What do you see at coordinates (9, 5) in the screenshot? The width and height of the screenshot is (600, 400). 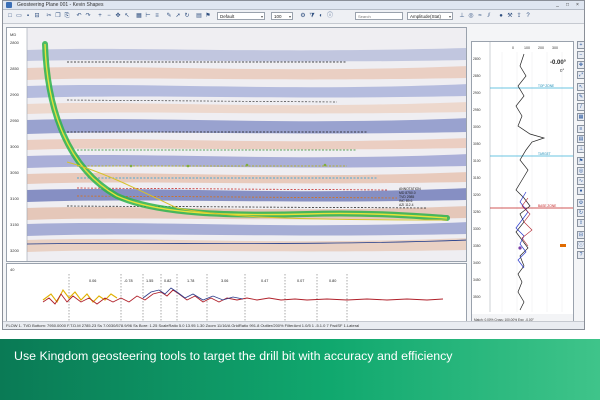 I see `app-icon` at bounding box center [9, 5].